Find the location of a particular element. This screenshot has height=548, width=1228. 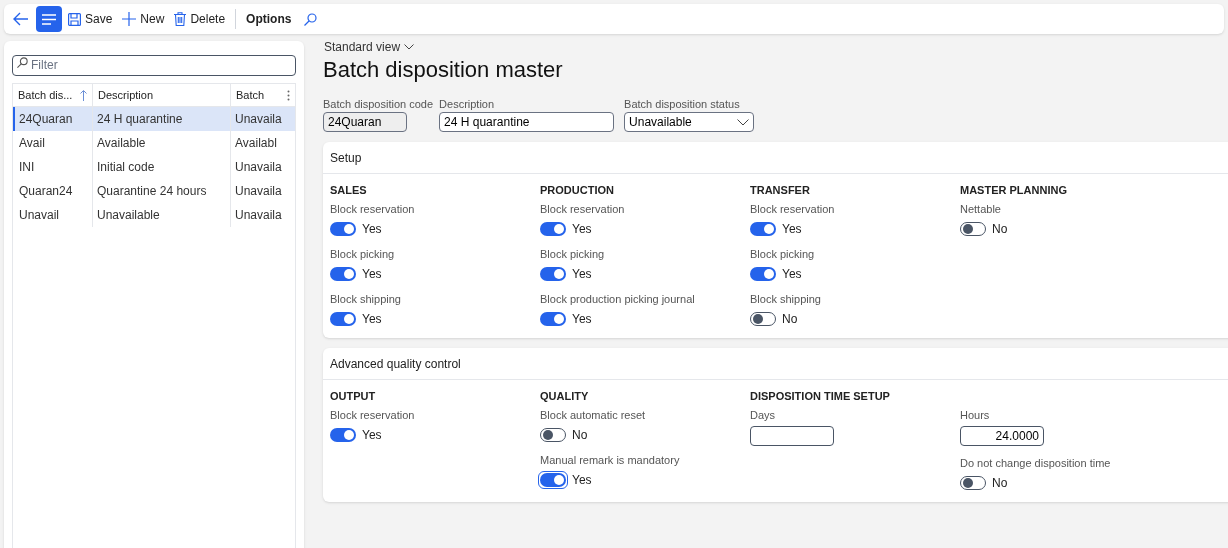

table-row: Avail Available Availabl is located at coordinates (154, 143).